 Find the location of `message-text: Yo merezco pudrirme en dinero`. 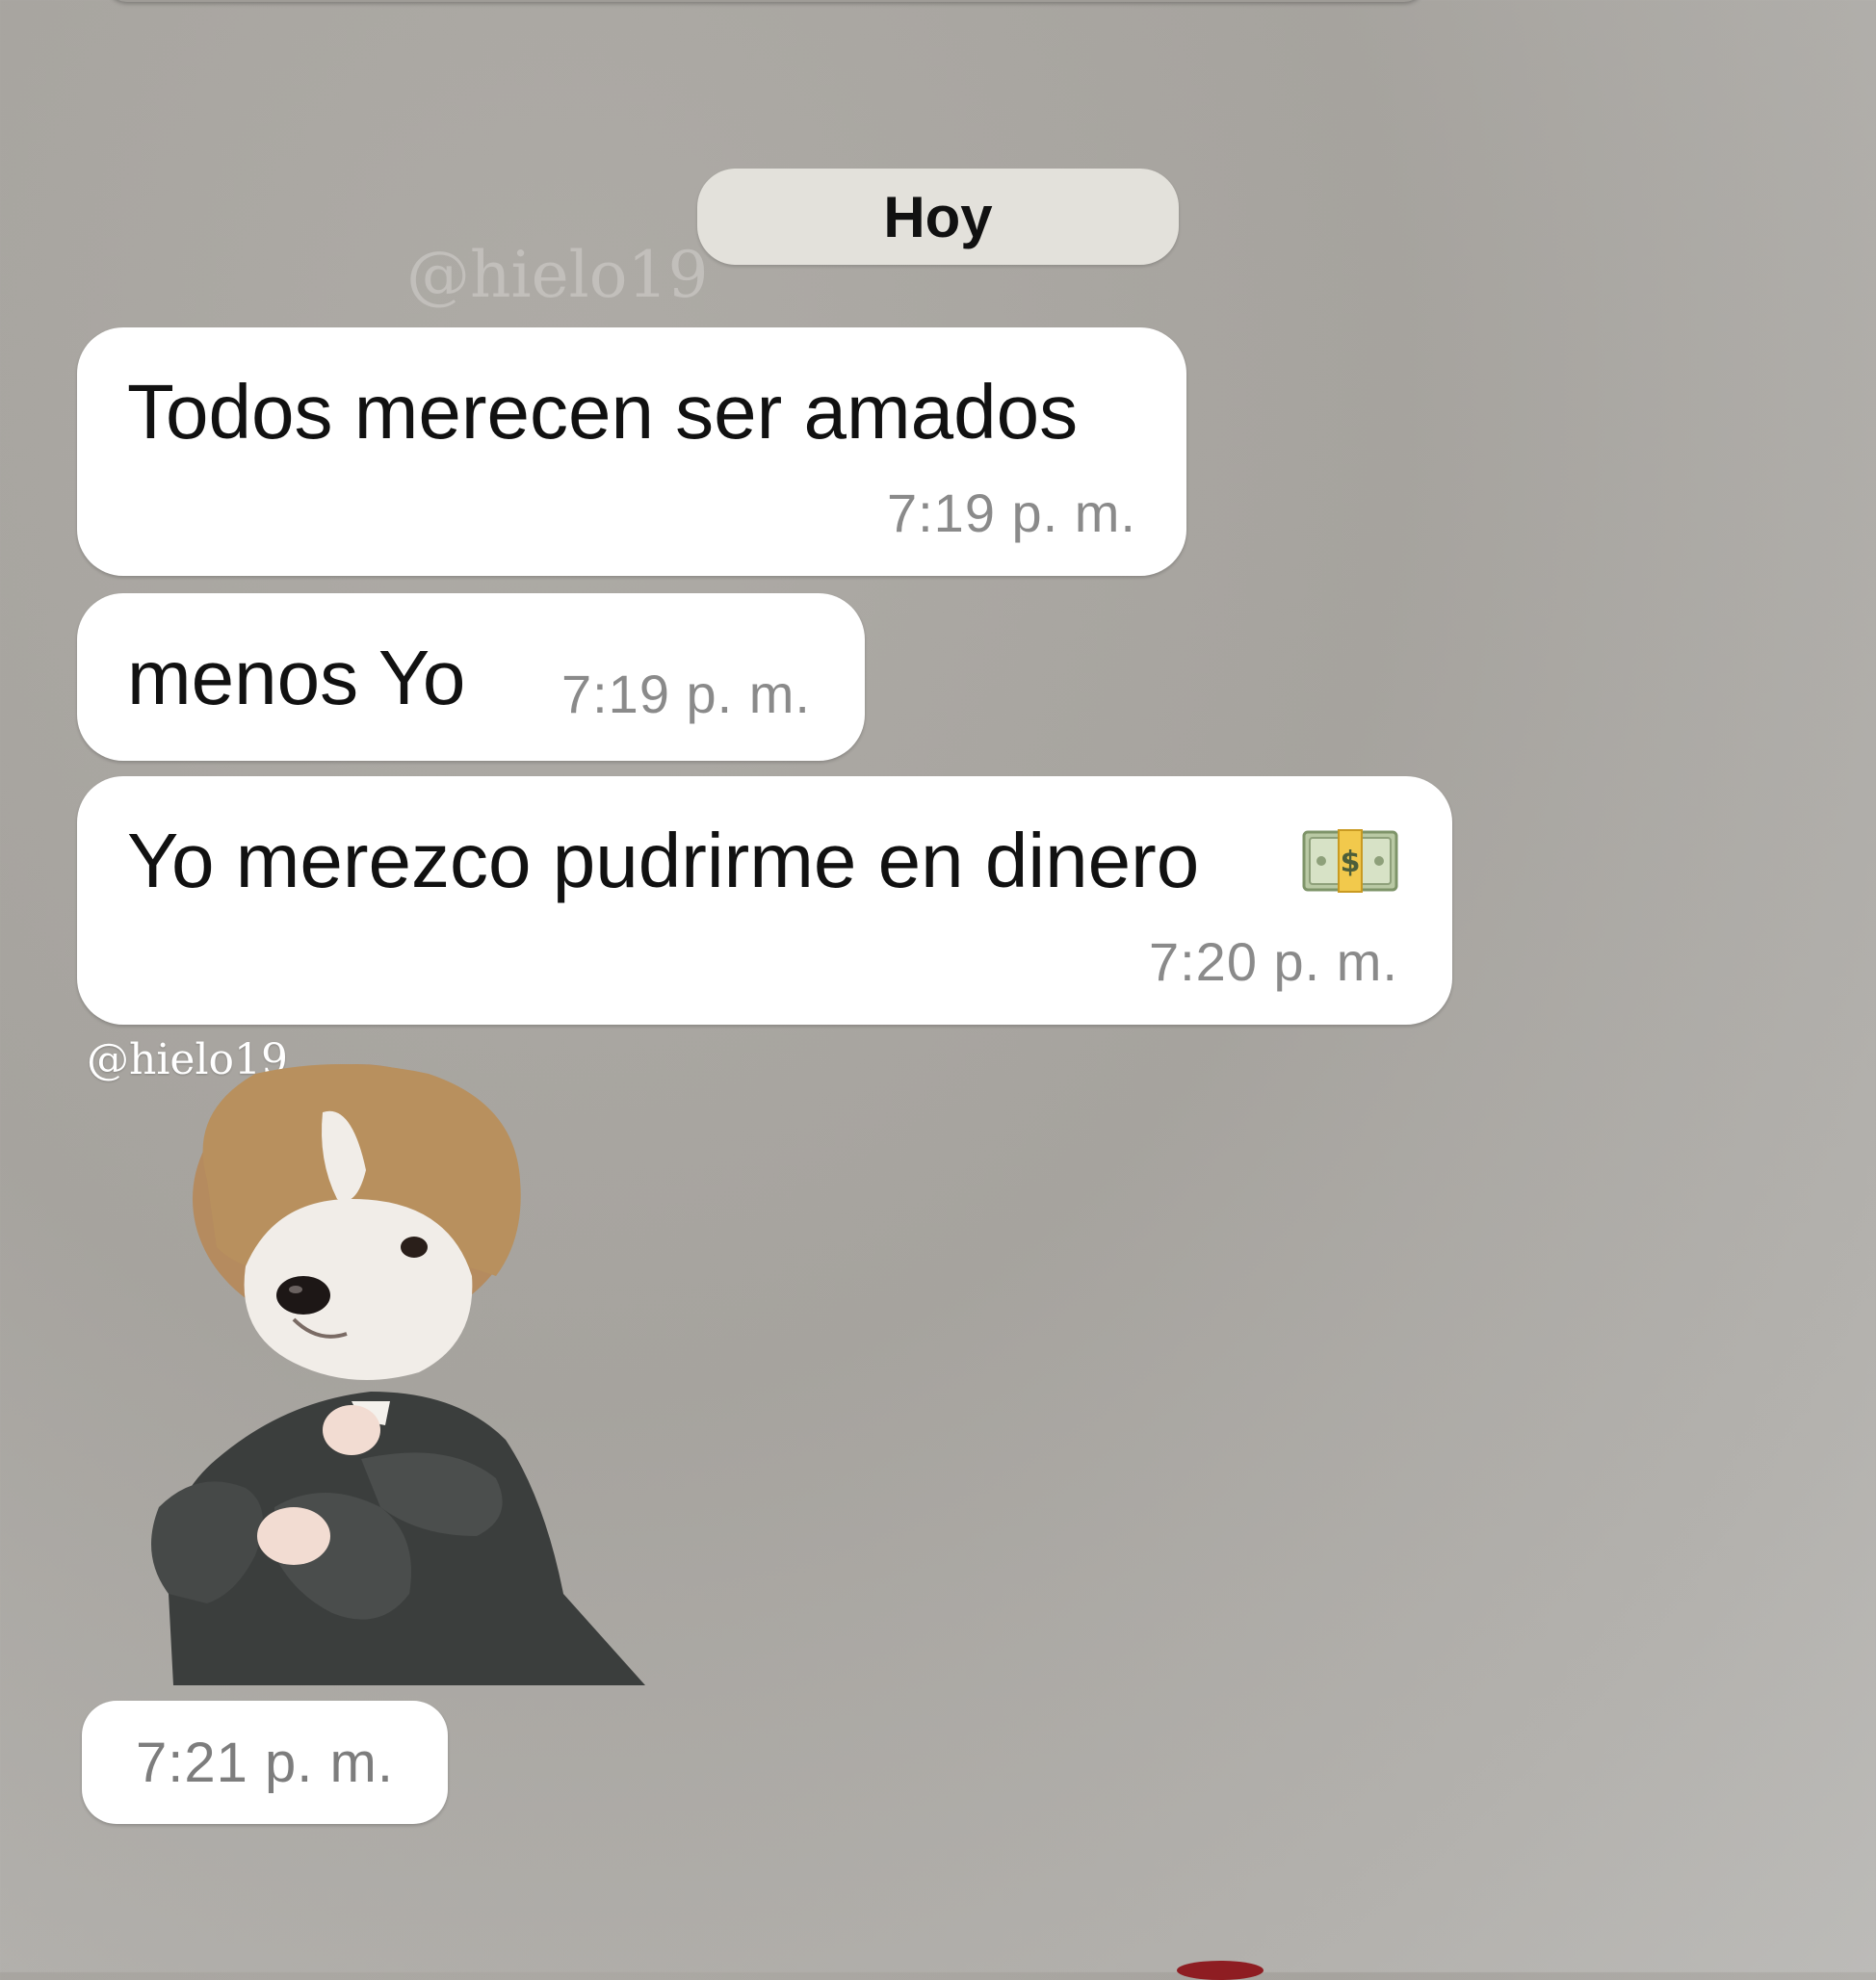

message-text: Yo merezco pudrirme en dinero is located at coordinates (664, 861).